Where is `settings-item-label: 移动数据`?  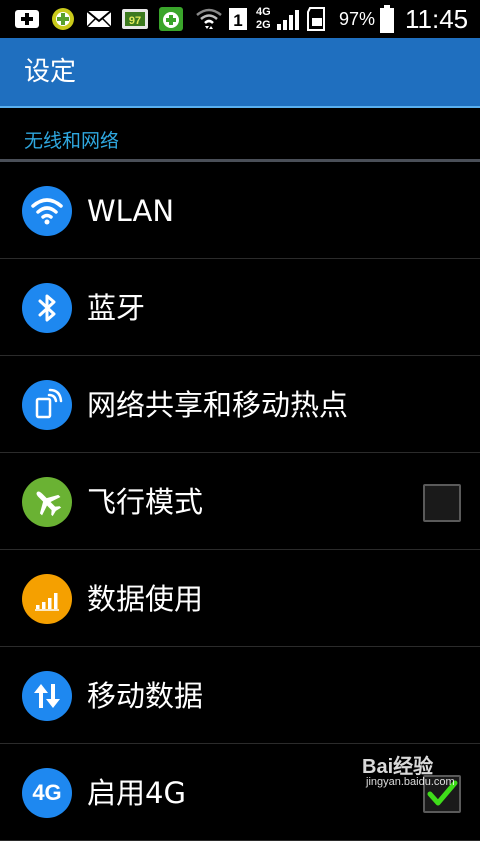 settings-item-label: 移动数据 is located at coordinates (145, 696).